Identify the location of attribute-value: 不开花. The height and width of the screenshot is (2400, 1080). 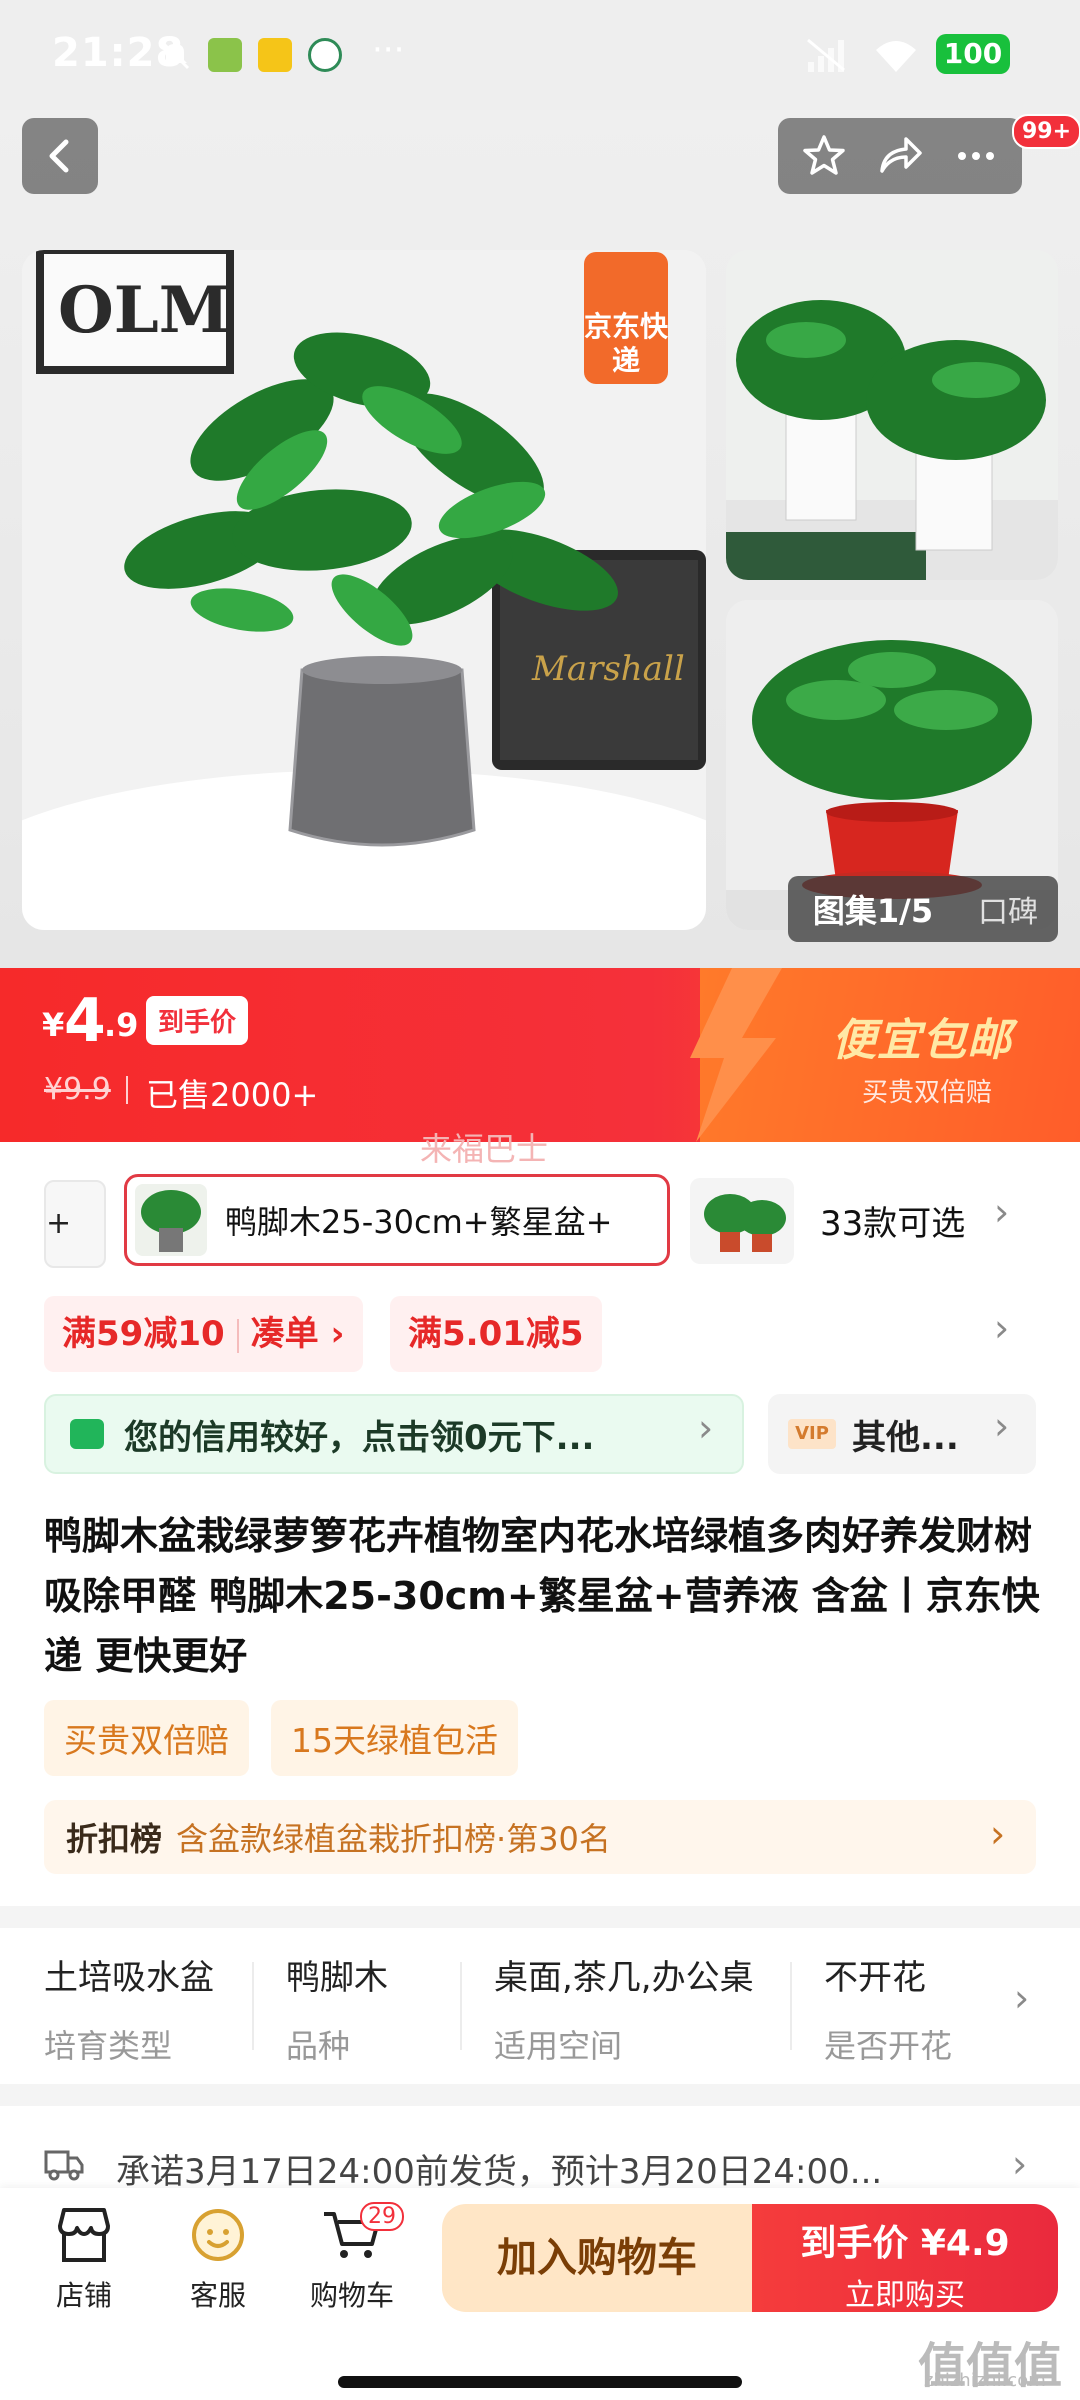
(875, 1978).